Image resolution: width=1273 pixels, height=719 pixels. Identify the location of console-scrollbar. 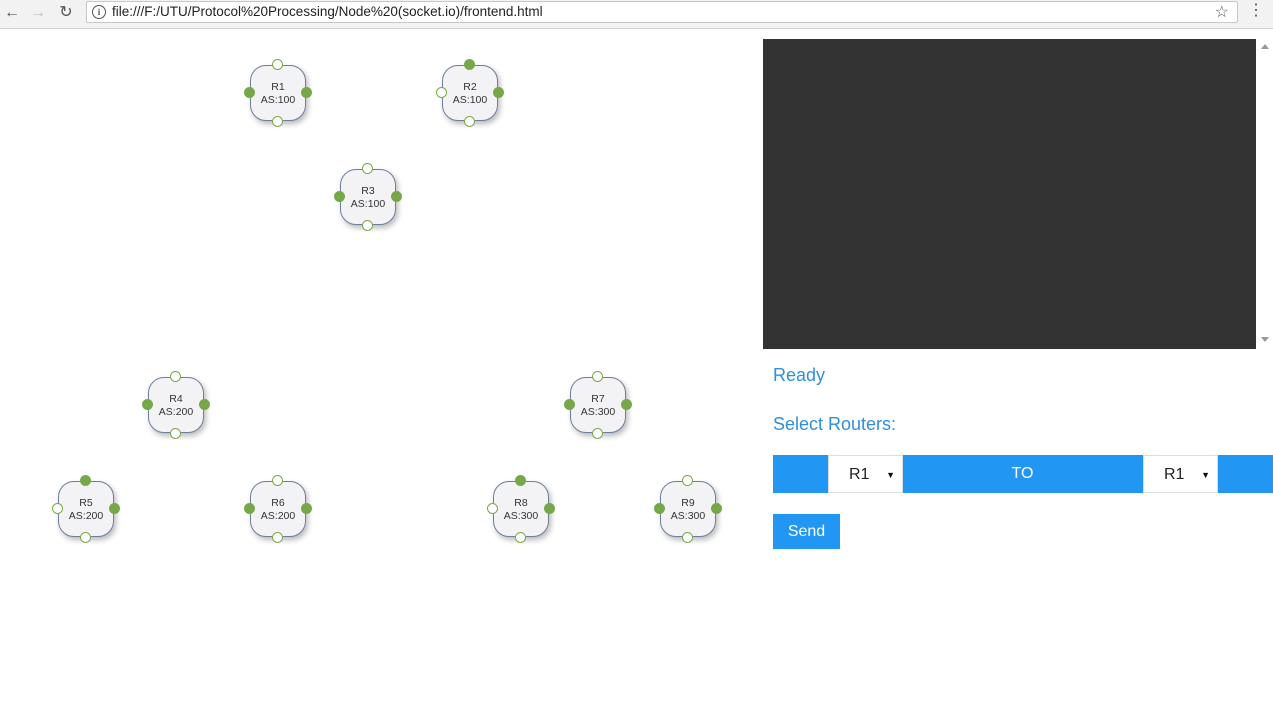
(1265, 194).